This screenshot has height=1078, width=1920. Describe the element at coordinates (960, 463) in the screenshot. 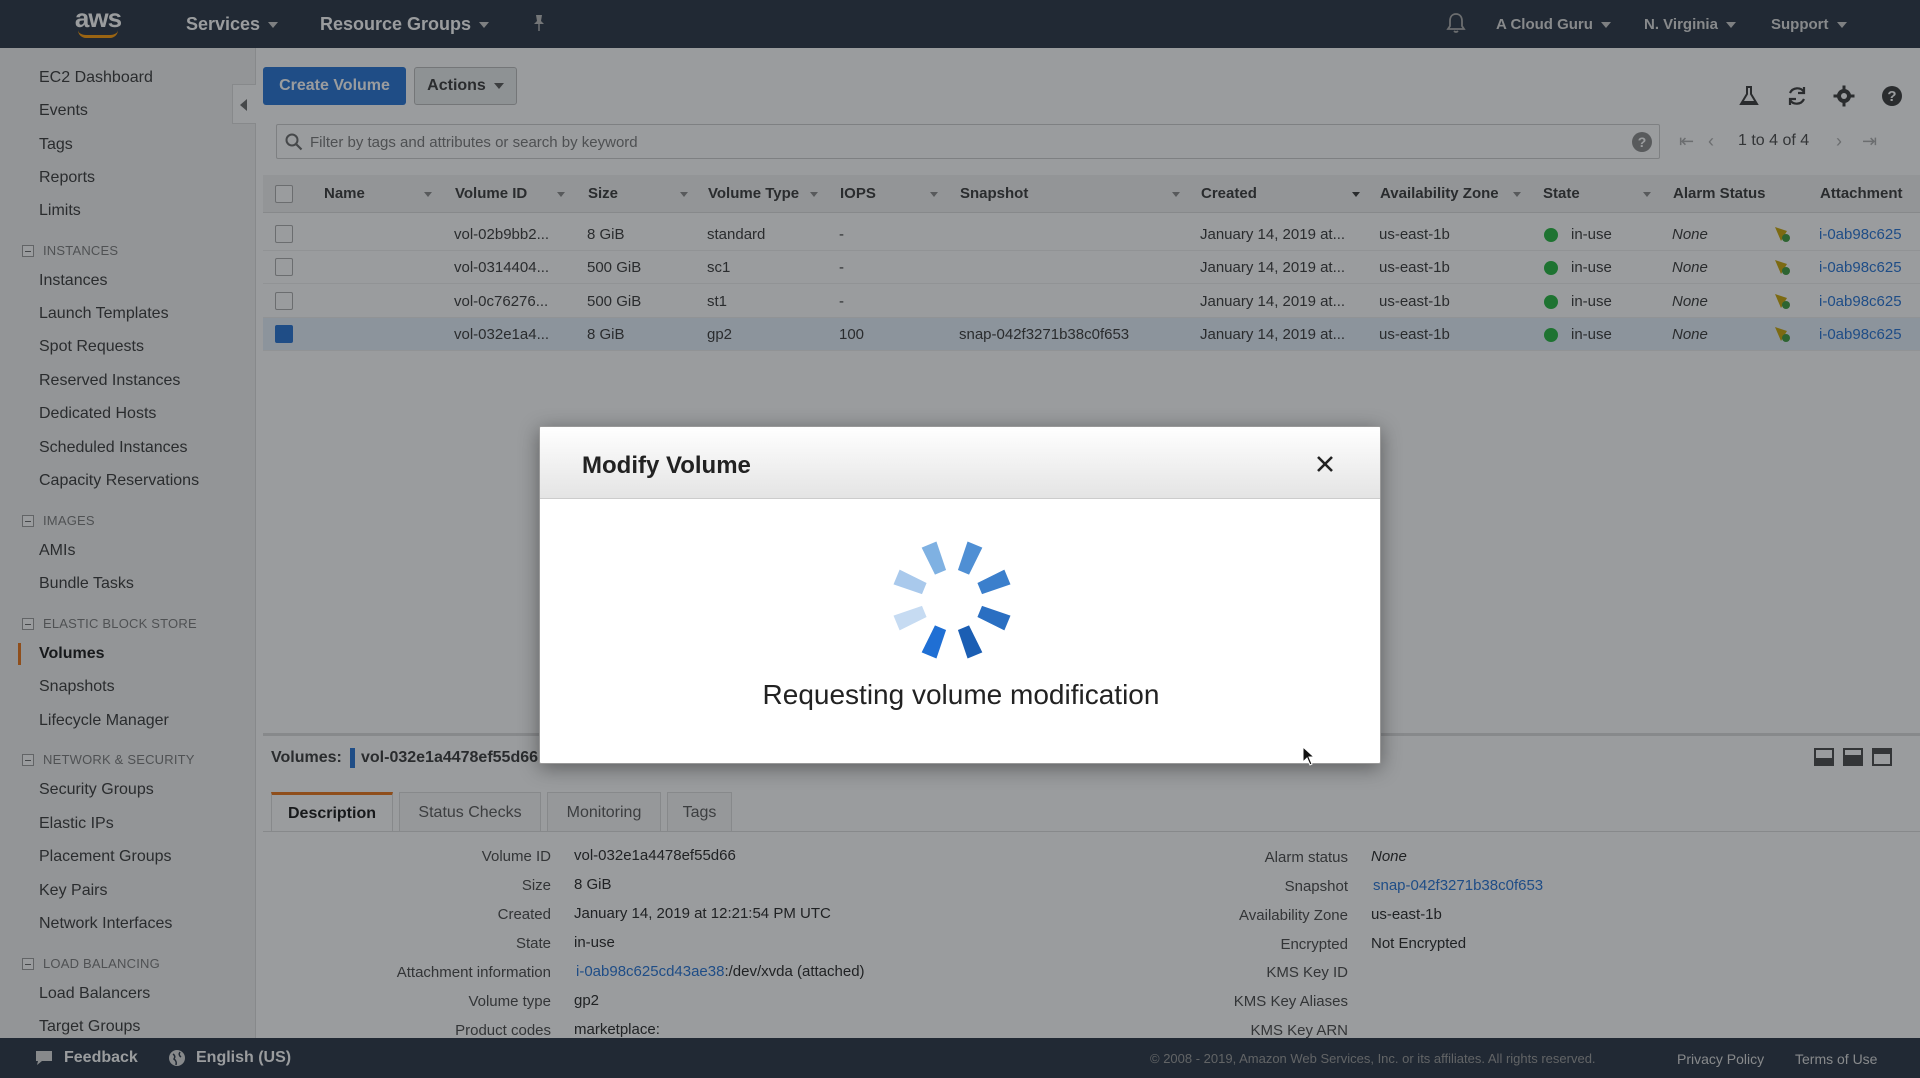

I see `modal-header: Modify Volume` at that location.